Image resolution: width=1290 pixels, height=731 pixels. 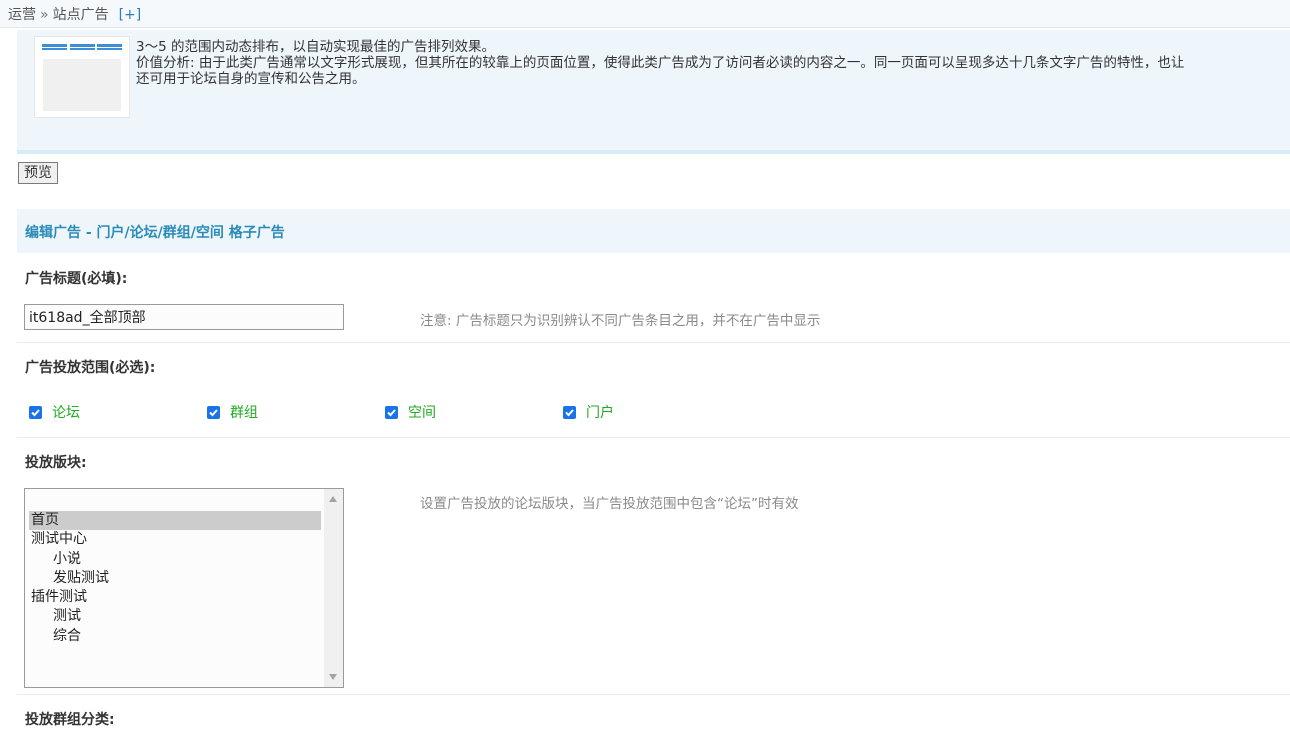 I want to click on breadcrumb-root: 运营, so click(x=22, y=15).